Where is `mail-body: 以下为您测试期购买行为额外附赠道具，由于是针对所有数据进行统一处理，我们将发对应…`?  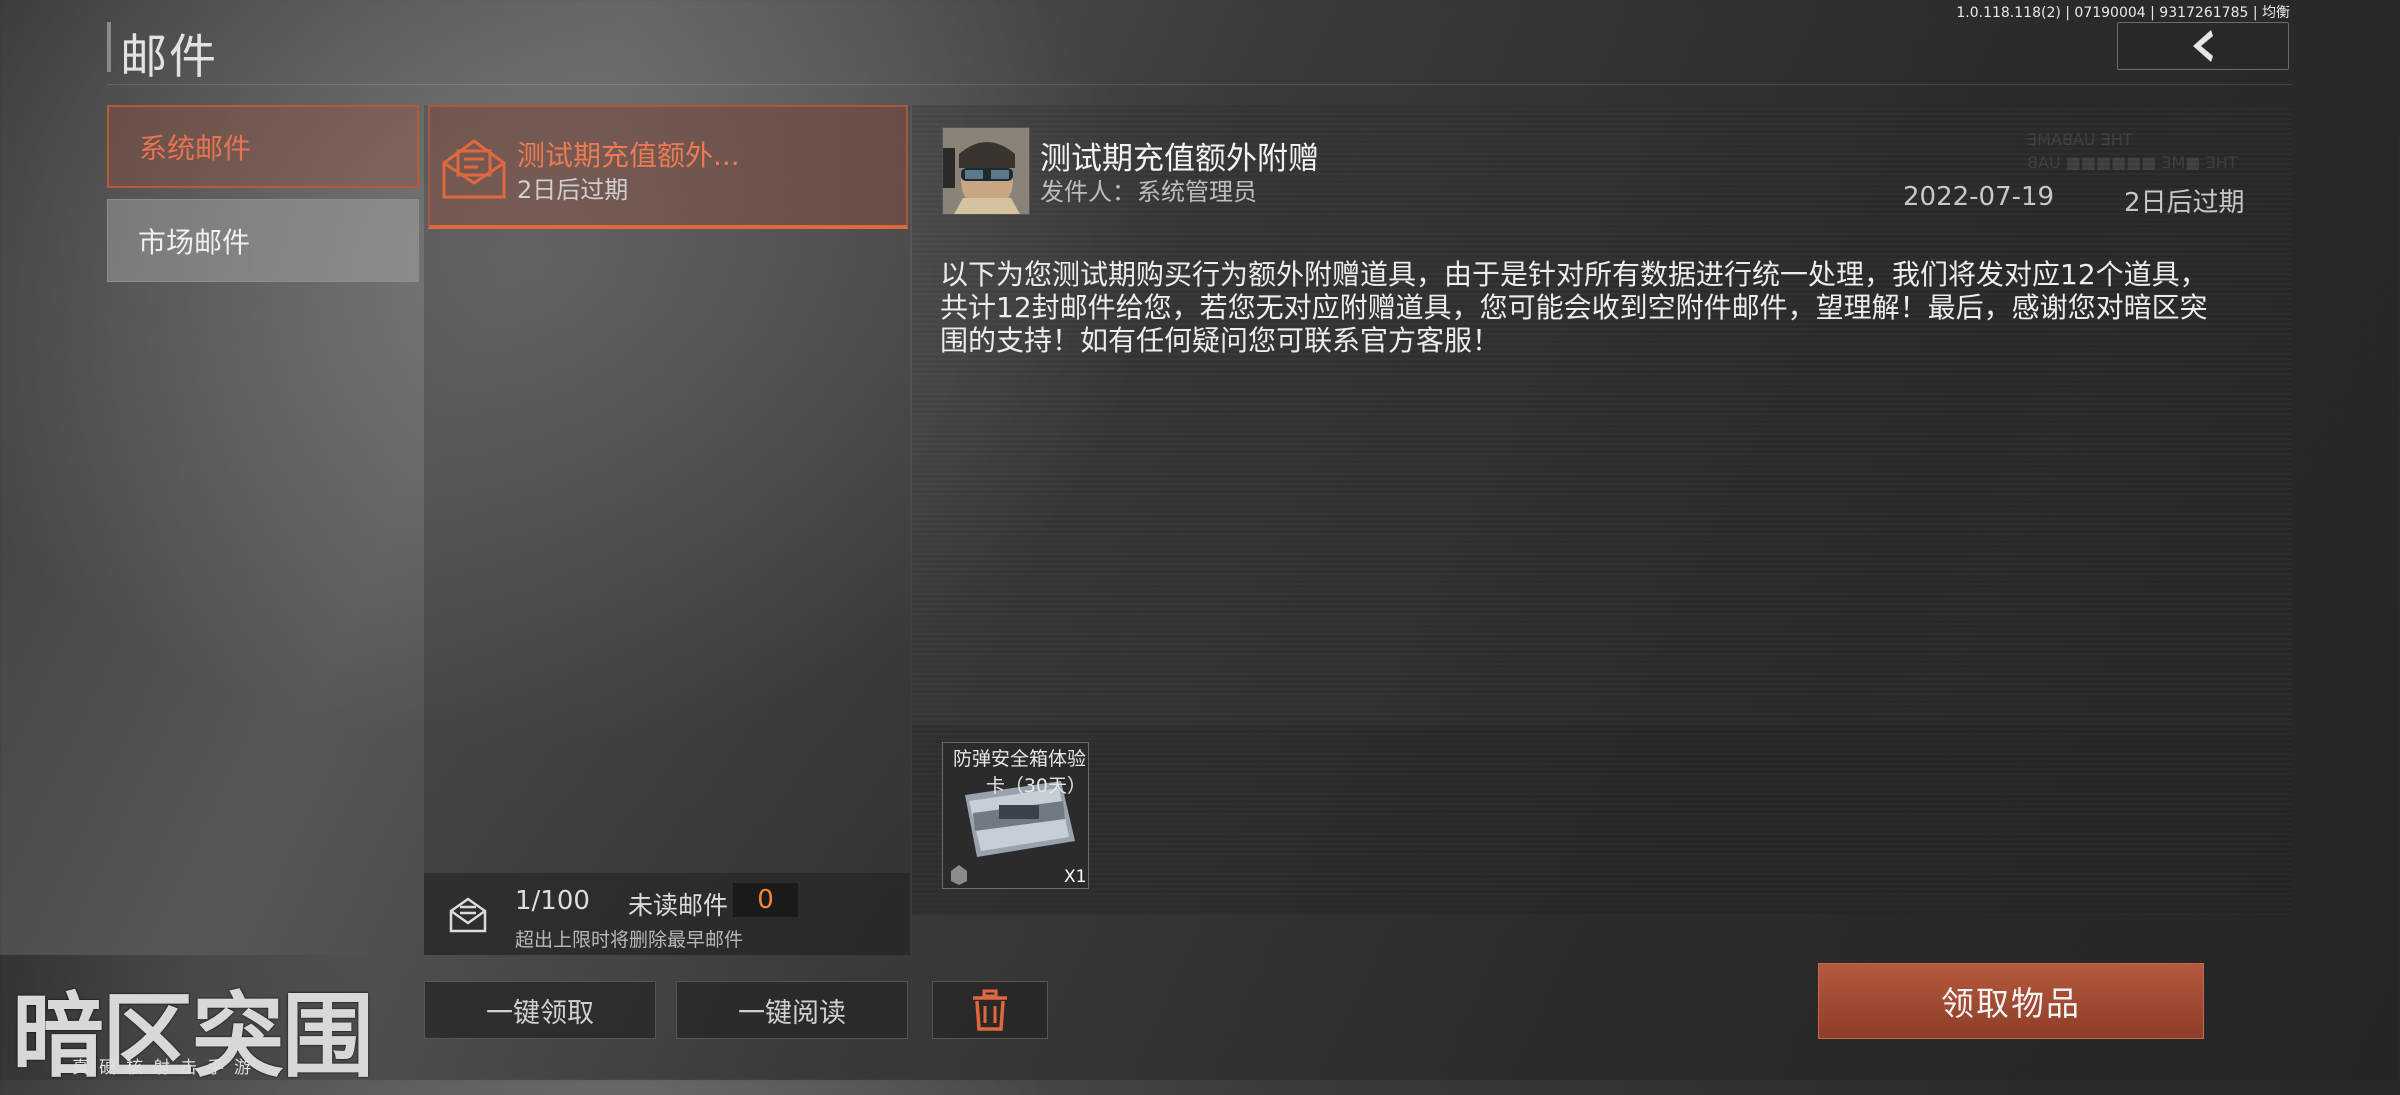 mail-body: 以下为您测试期购买行为额外附赠道具，由于是针对所有数据进行统一处理，我们将发对应… is located at coordinates (1574, 307).